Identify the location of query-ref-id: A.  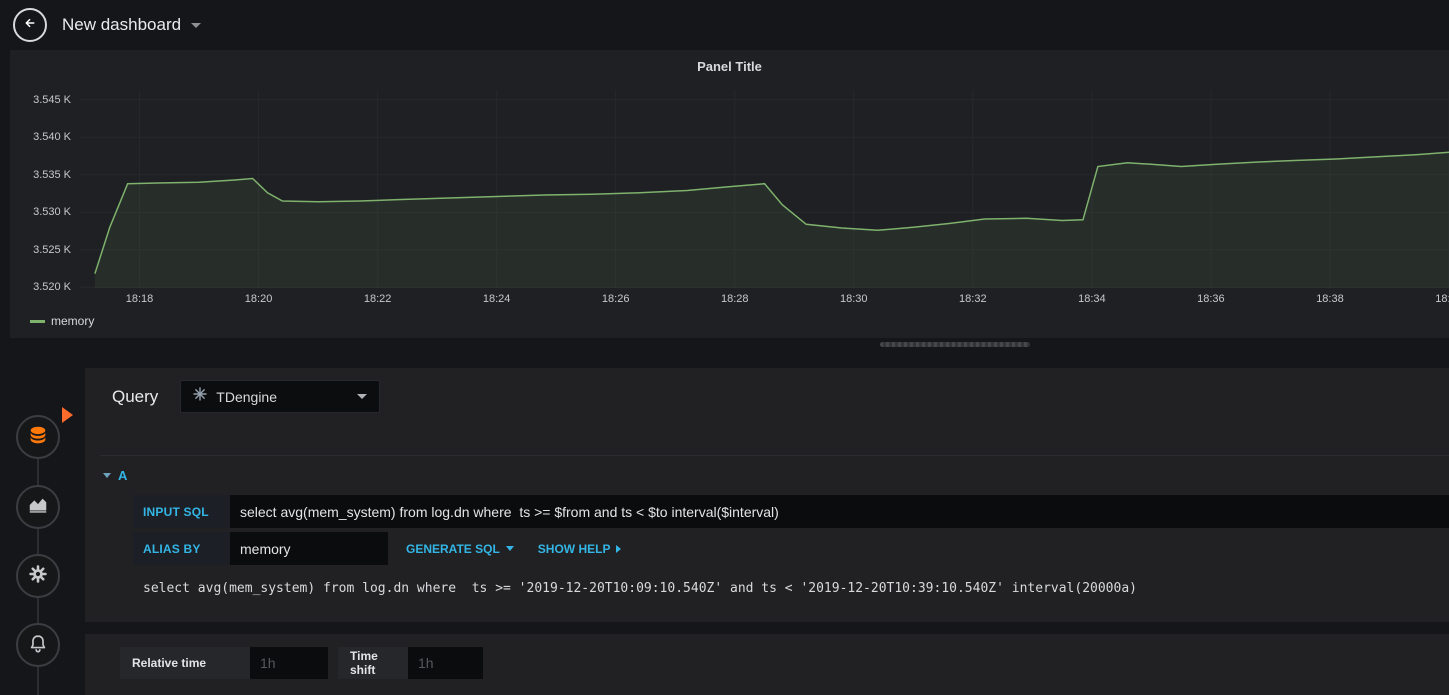
(123, 475).